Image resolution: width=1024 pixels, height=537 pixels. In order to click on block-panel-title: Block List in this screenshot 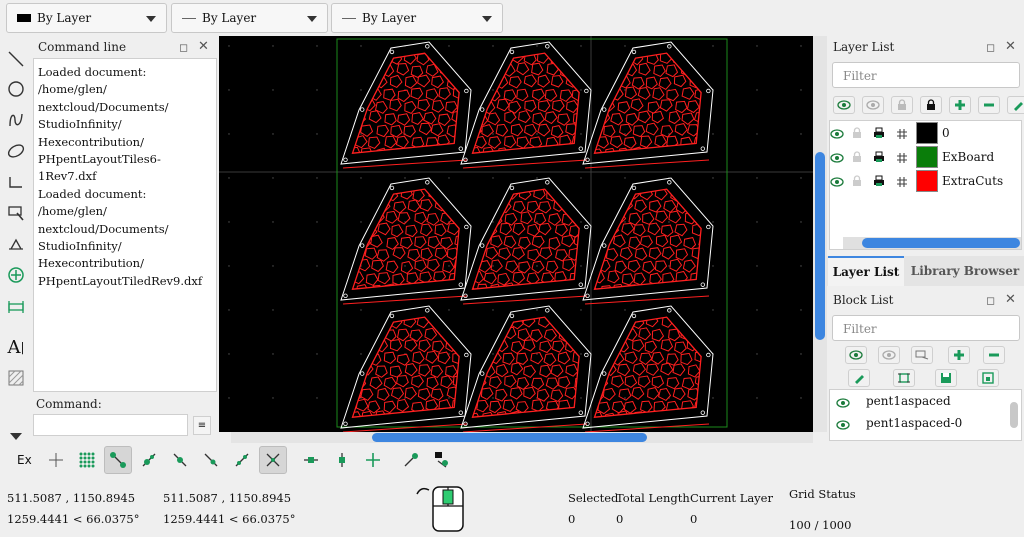, I will do `click(863, 300)`.